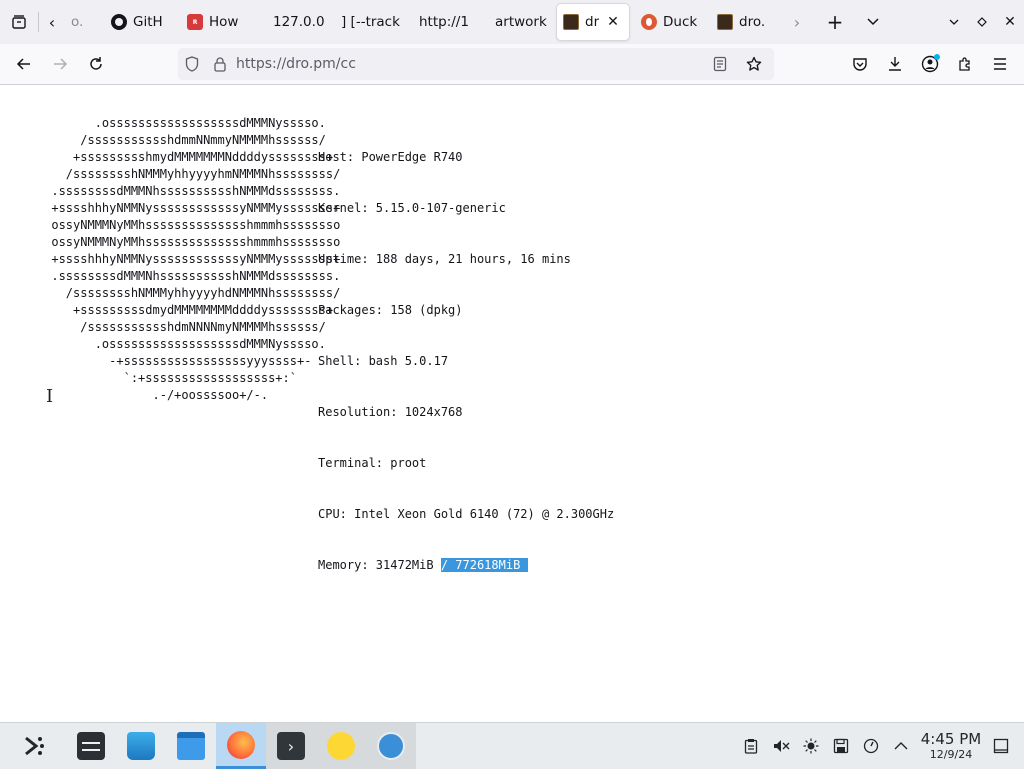 The height and width of the screenshot is (769, 1024). I want to click on bookmark-star-icon, so click(754, 64).